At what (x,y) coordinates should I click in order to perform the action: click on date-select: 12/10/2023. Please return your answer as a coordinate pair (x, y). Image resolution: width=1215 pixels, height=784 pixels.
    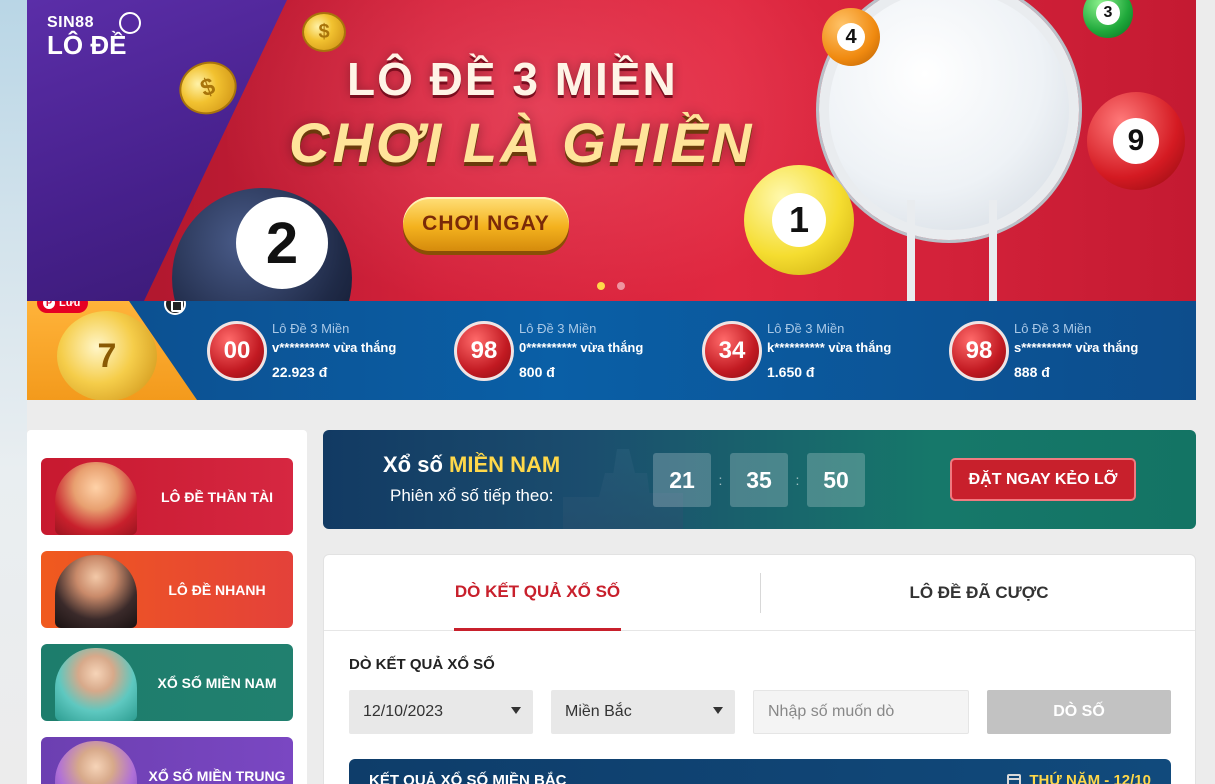
    Looking at the image, I should click on (441, 712).